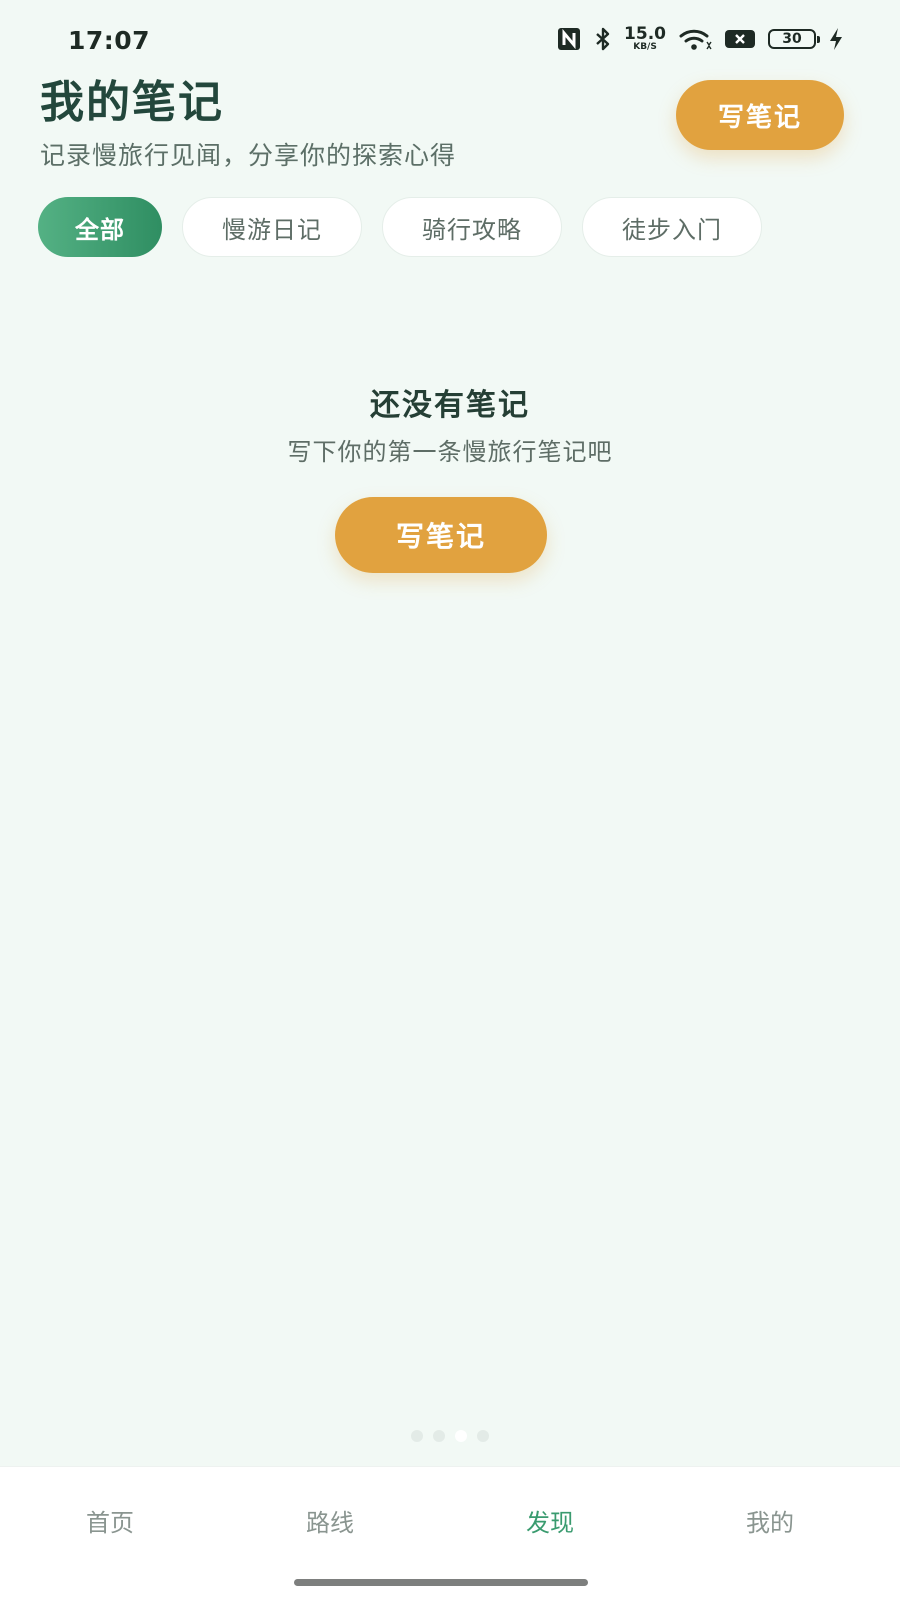 Image resolution: width=900 pixels, height=1601 pixels. I want to click on tab-hiking-intro: 徒步入门, so click(672, 227).